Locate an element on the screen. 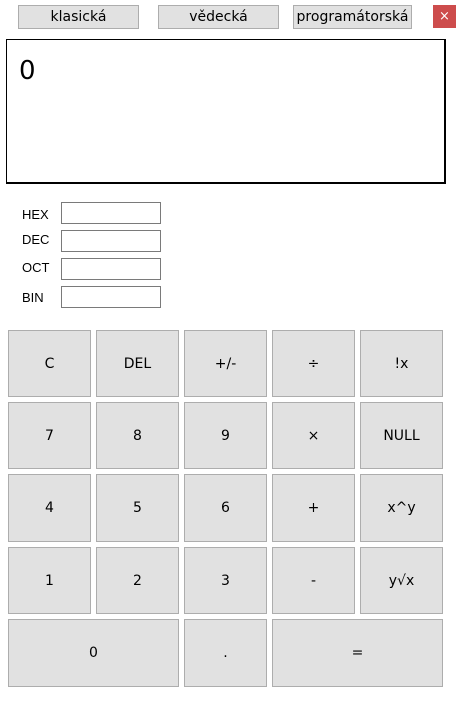 This screenshot has height=701, width=464. minus-button: - is located at coordinates (313, 580).